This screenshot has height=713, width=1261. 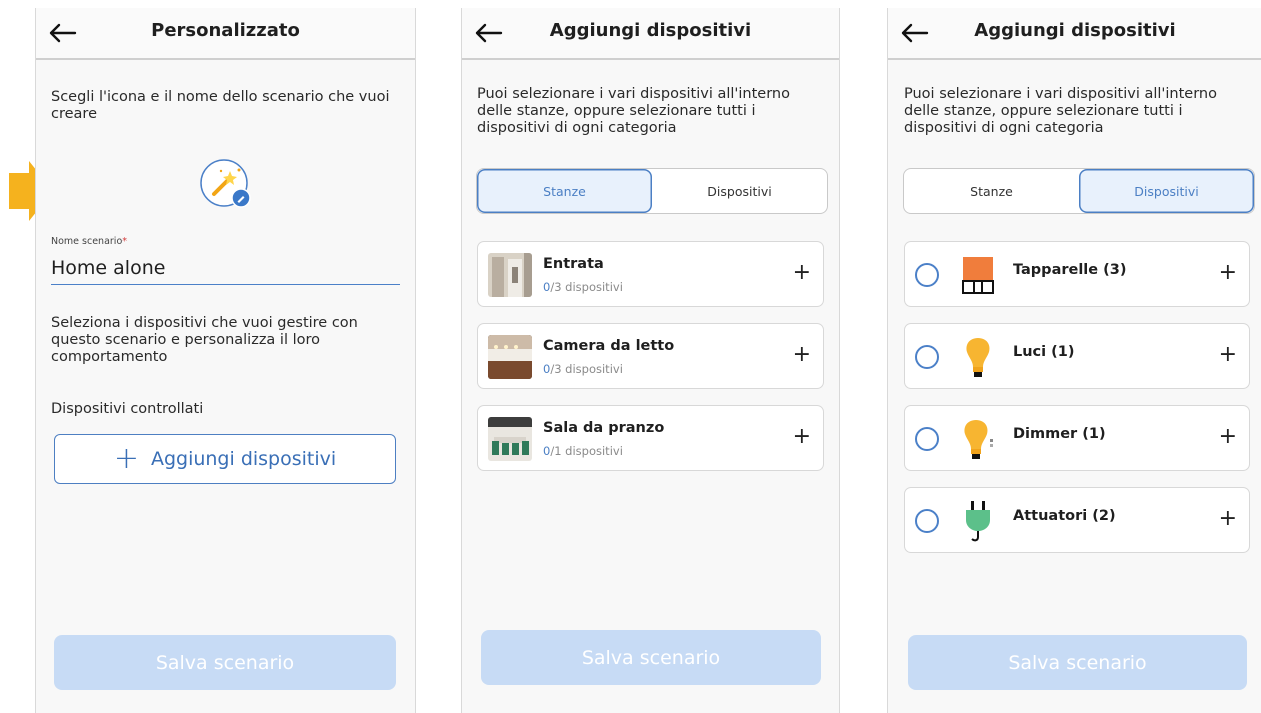 I want to click on room-card-camera-da-letto: Camera da letto 0/3 dispositivi +, so click(x=650, y=356).